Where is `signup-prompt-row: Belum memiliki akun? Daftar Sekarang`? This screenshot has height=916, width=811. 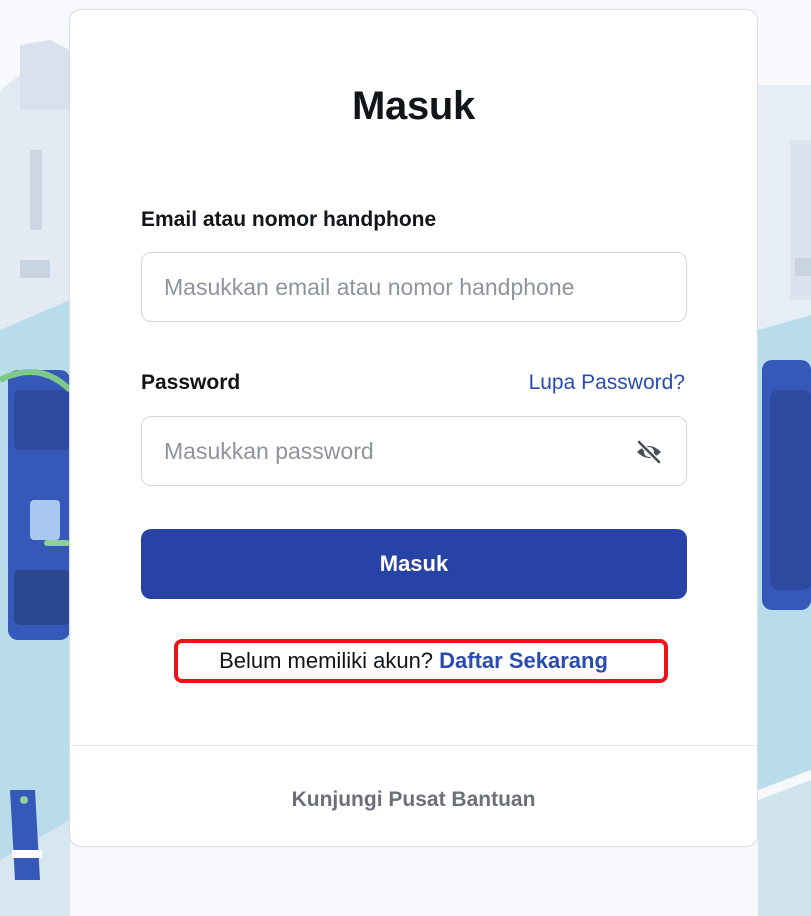 signup-prompt-row: Belum memiliki akun? Daftar Sekarang is located at coordinates (413, 661).